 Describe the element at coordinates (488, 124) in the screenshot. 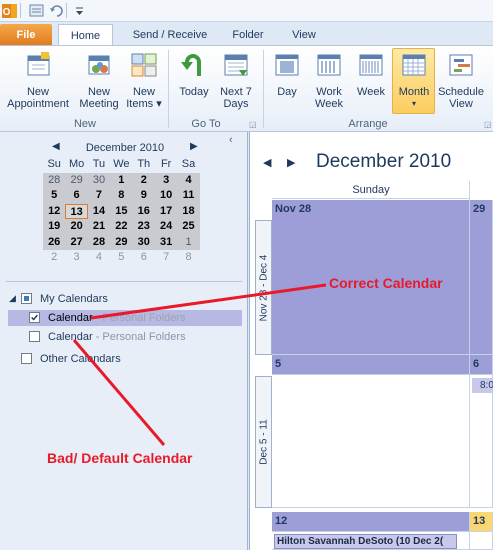

I see `arrange-dialog-launcher-icon: ◲` at that location.